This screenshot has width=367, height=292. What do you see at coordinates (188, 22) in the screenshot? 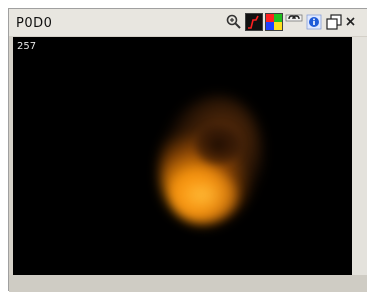
I see `title-bar: P0D0` at bounding box center [188, 22].